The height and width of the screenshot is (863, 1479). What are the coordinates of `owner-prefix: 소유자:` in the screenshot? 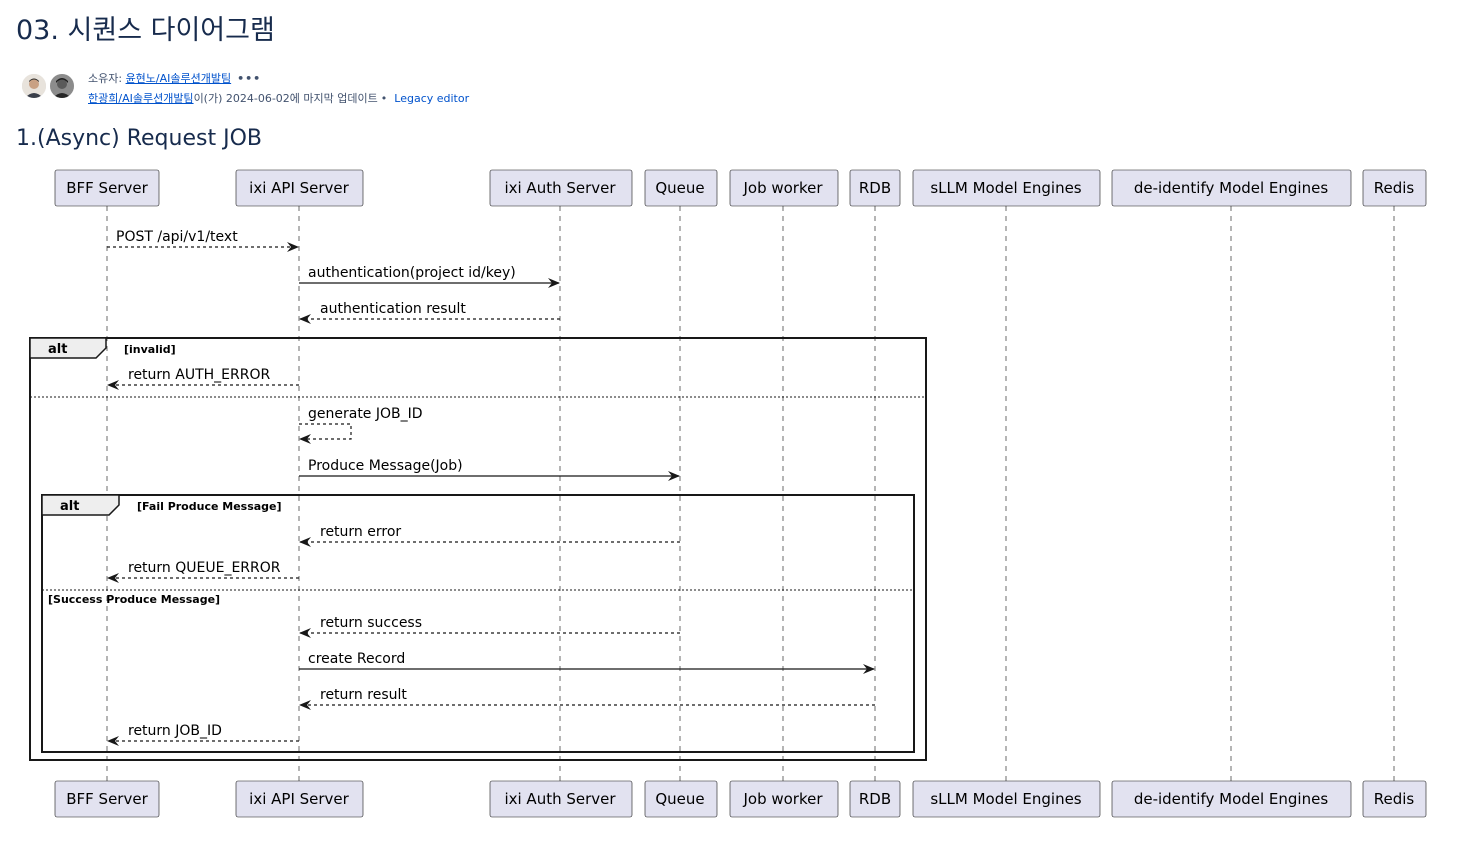 It's located at (107, 78).